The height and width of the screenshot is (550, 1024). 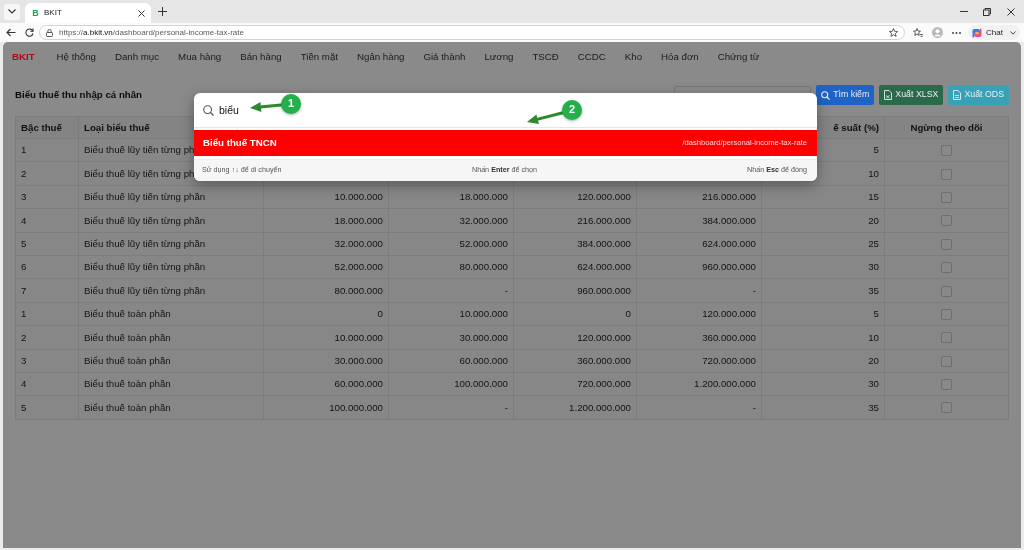 I want to click on chevron-down-icon, so click(x=12, y=11).